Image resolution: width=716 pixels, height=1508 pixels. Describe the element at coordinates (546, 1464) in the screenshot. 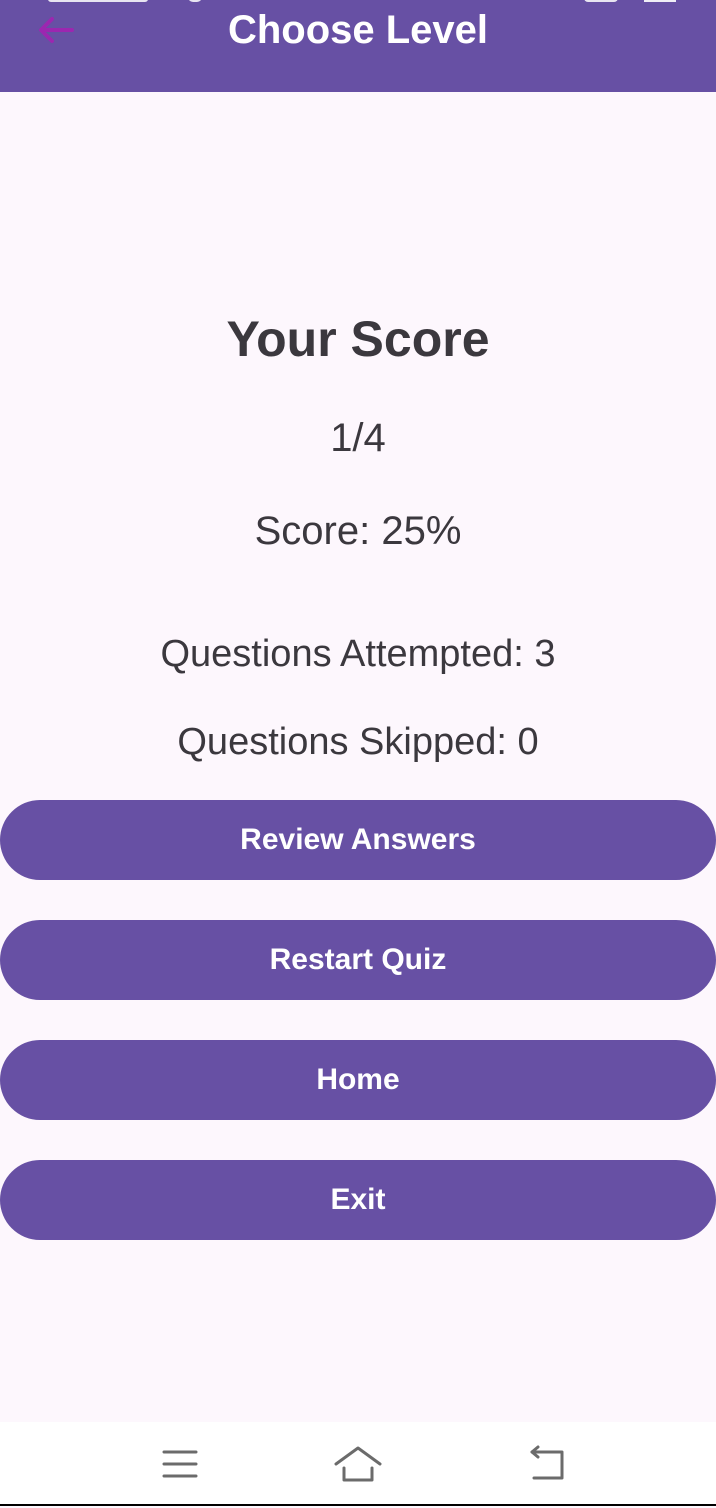

I see `return-back-icon` at that location.